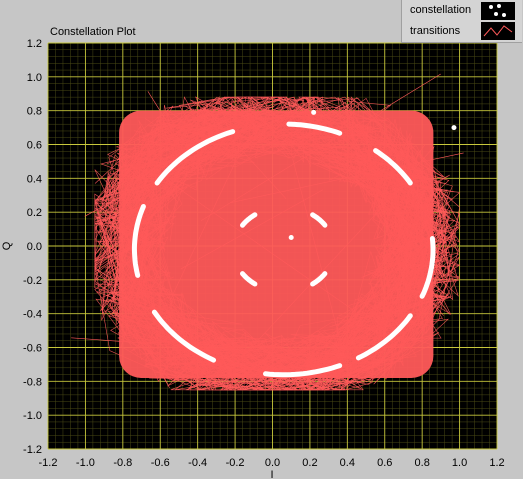 Image resolution: width=523 pixels, height=479 pixels. What do you see at coordinates (85, 463) in the screenshot?
I see `x-tick-label: -1.0` at bounding box center [85, 463].